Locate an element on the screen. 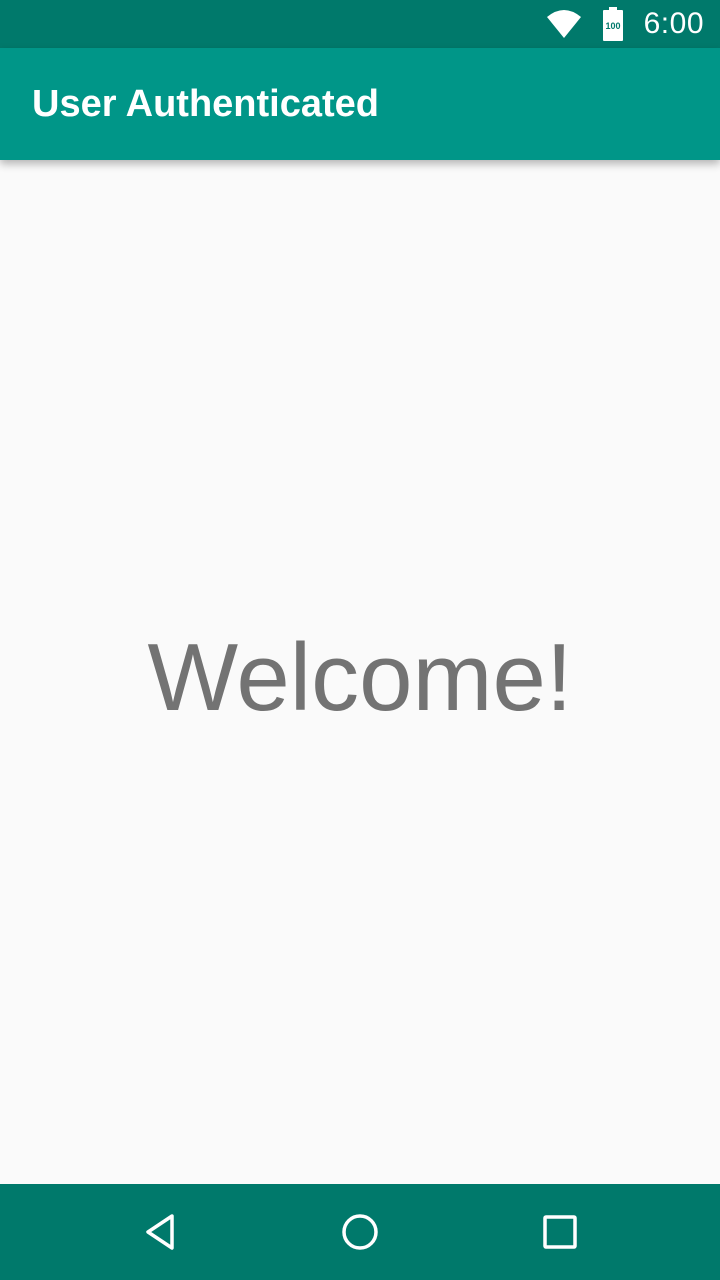 The width and height of the screenshot is (720, 1280). status-clock: 6:00 is located at coordinates (673, 23).